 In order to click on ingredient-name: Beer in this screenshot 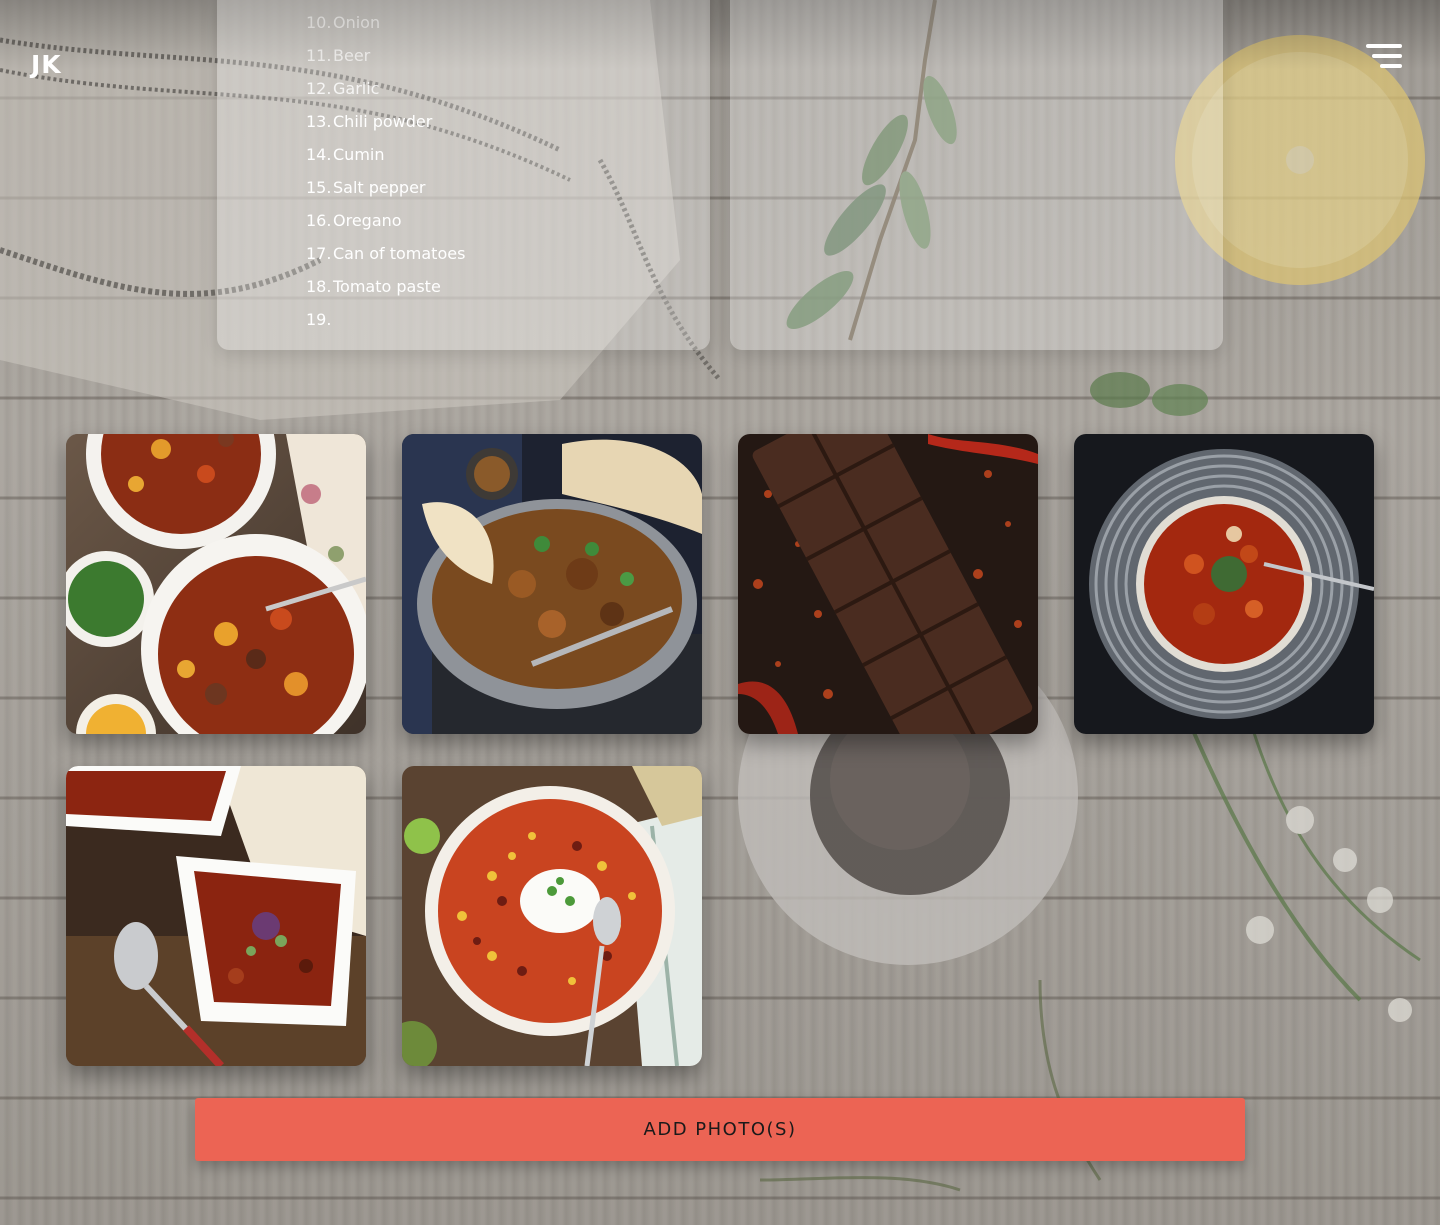, I will do `click(352, 55)`.